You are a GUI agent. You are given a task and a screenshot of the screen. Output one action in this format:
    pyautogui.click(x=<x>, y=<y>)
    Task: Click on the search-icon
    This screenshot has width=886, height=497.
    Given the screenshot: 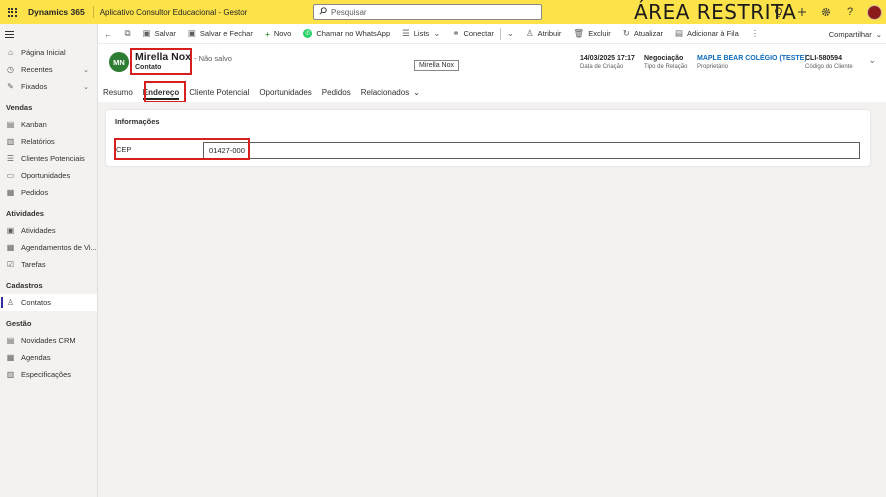 What is the action you would take?
    pyautogui.click(x=323, y=12)
    